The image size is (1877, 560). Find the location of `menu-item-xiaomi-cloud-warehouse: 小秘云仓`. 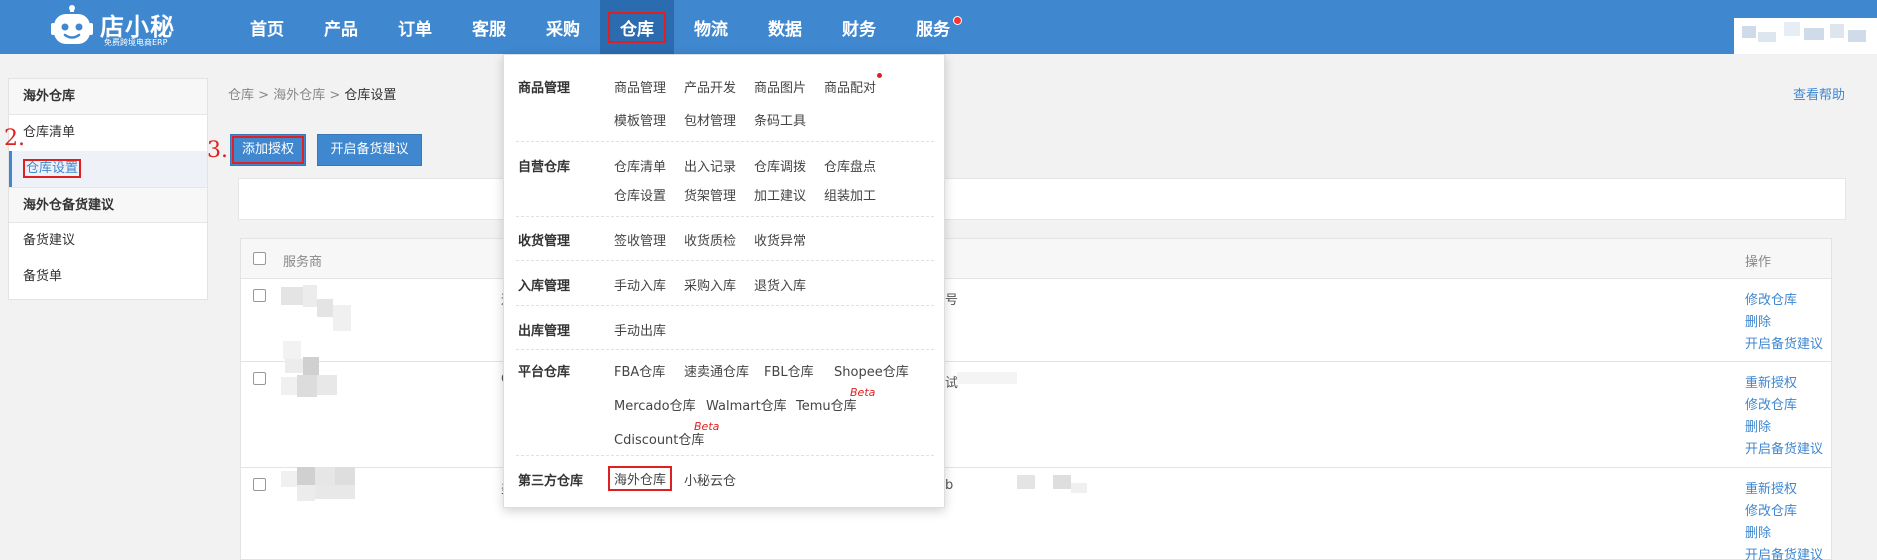

menu-item-xiaomi-cloud-warehouse: 小秘云仓 is located at coordinates (710, 479).